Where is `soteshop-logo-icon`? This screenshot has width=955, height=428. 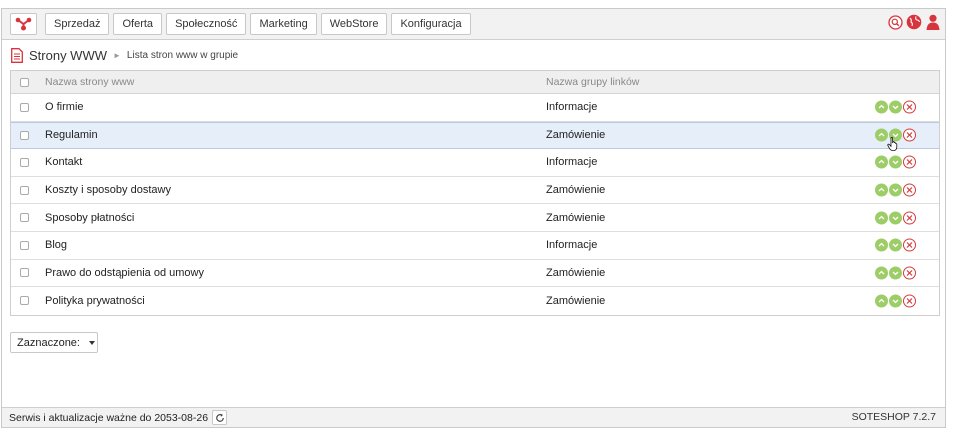
soteshop-logo-icon is located at coordinates (23, 24).